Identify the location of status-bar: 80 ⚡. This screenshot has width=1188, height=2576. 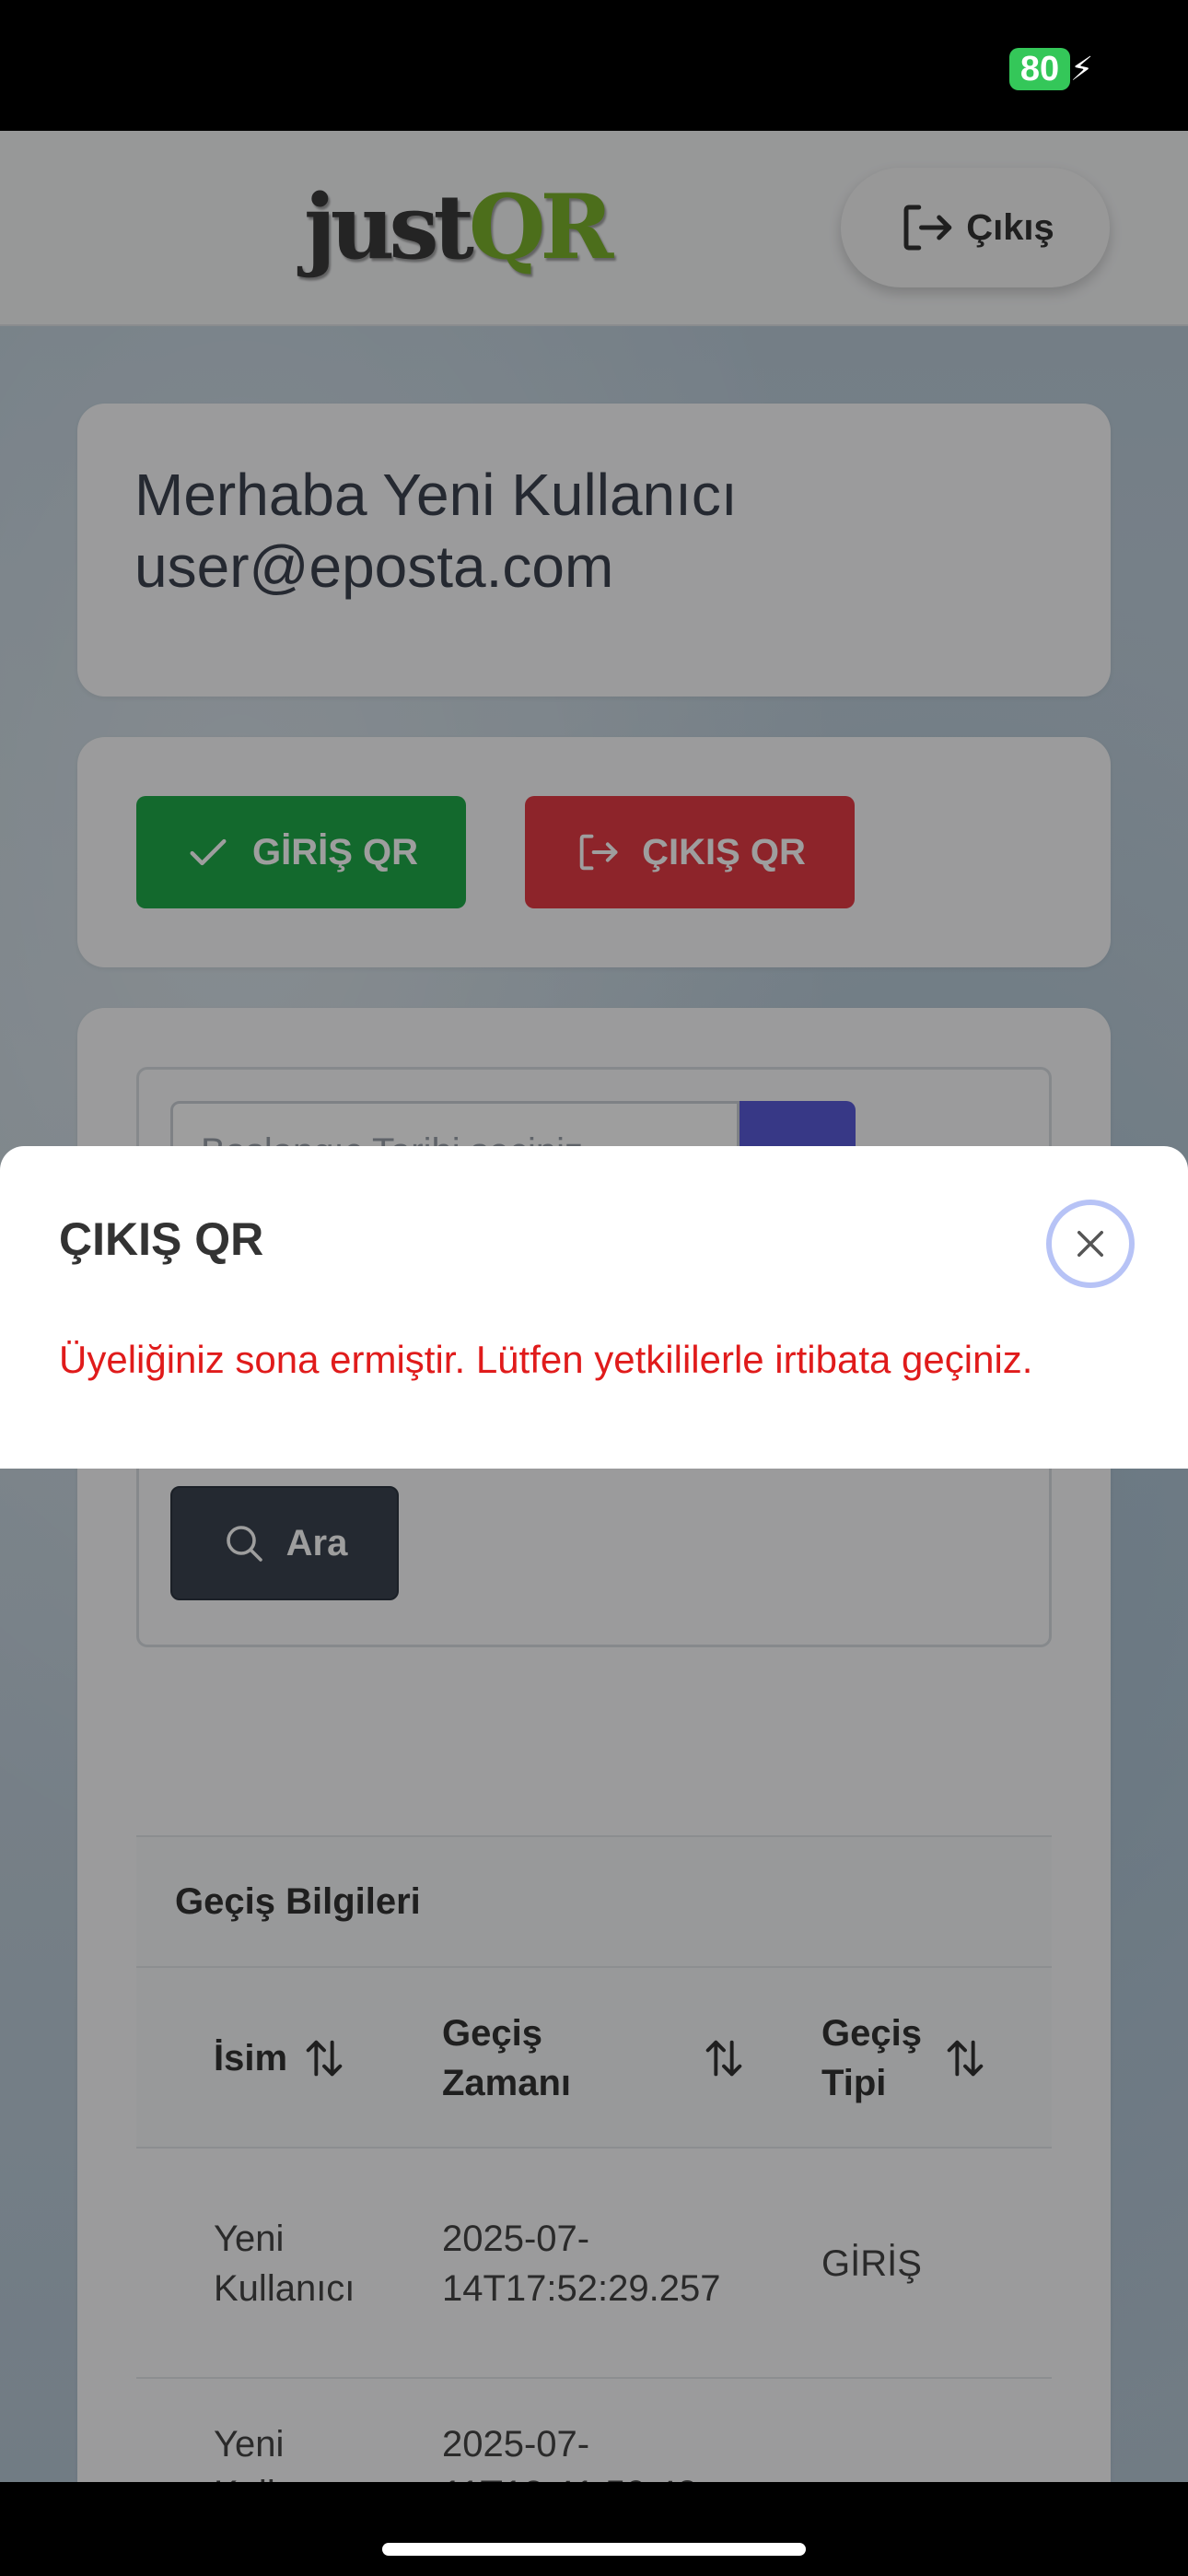
(594, 65).